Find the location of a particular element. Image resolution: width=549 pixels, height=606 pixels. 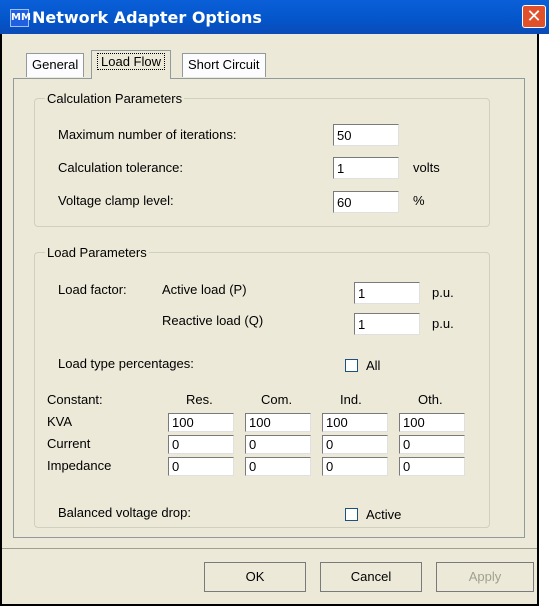

active-load-label: Active load (P) is located at coordinates (204, 289).